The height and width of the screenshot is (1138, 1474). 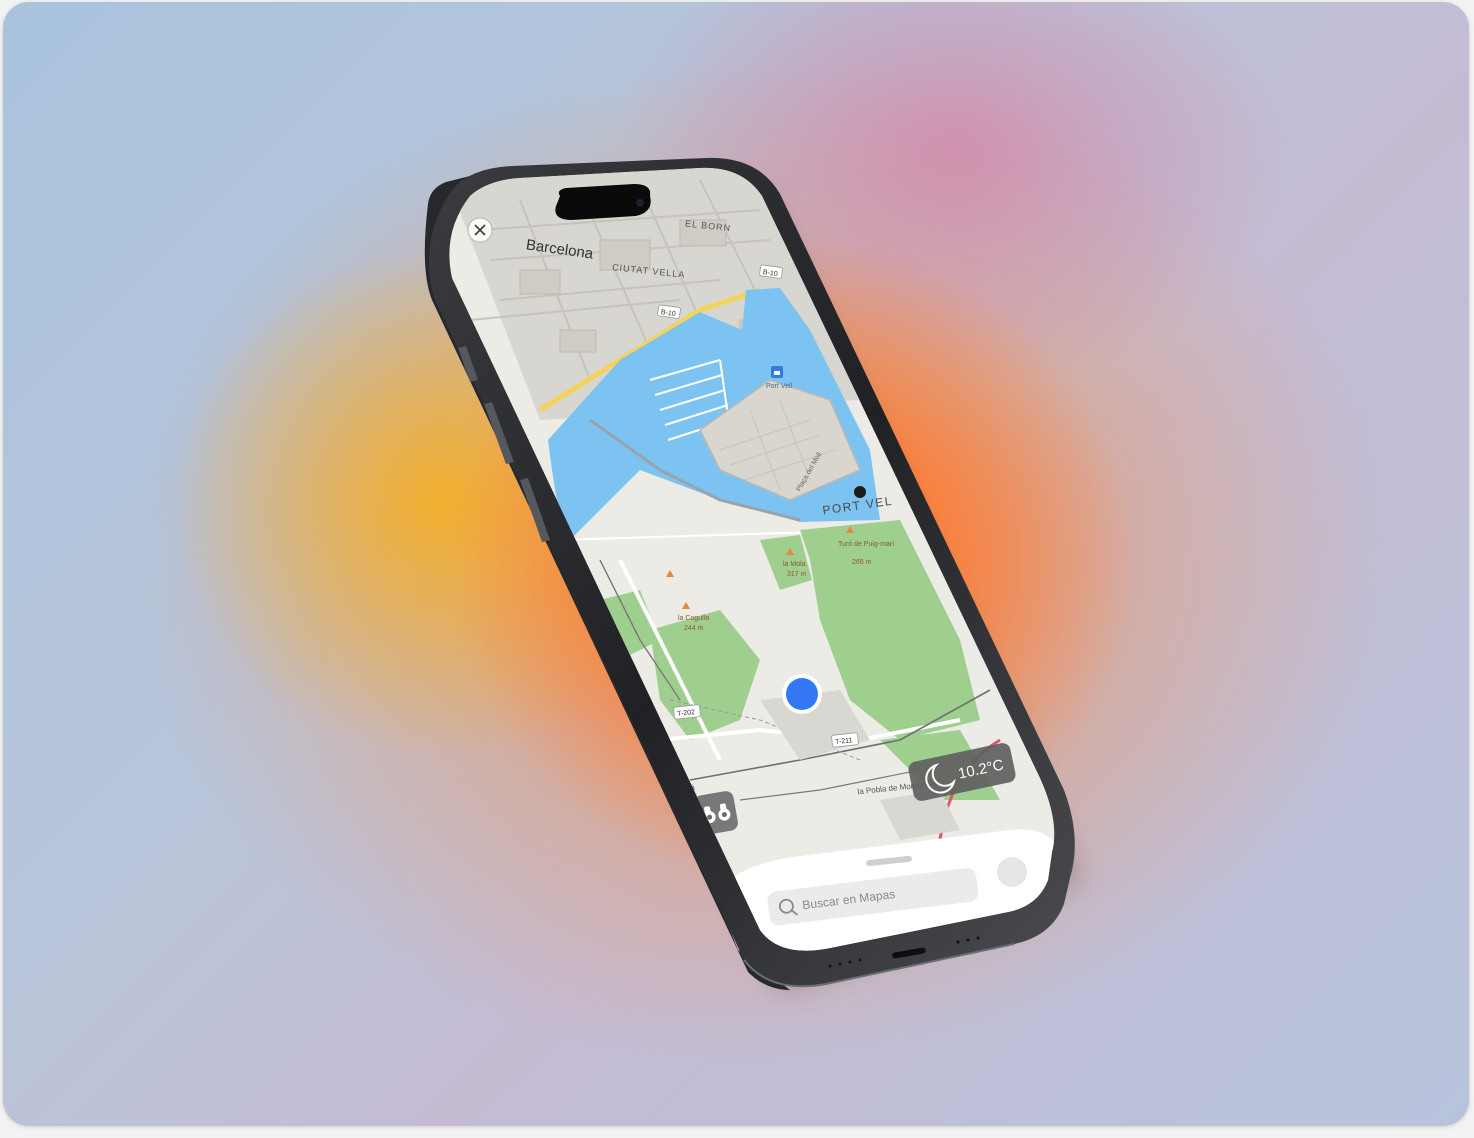 I want to click on road-badge-t202: T-202, so click(x=687, y=712).